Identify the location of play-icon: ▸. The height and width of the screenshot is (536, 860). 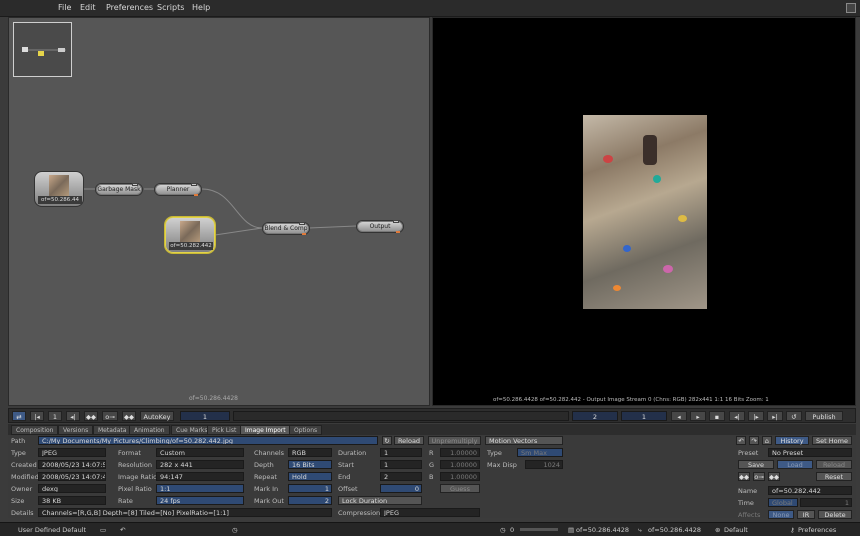
(698, 416).